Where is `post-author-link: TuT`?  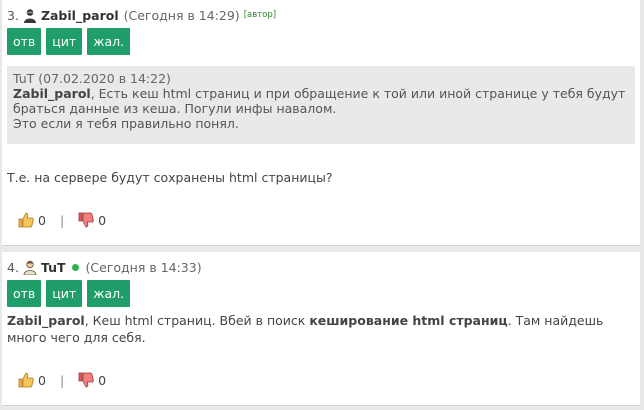
post-author-link: TuT is located at coordinates (53, 267).